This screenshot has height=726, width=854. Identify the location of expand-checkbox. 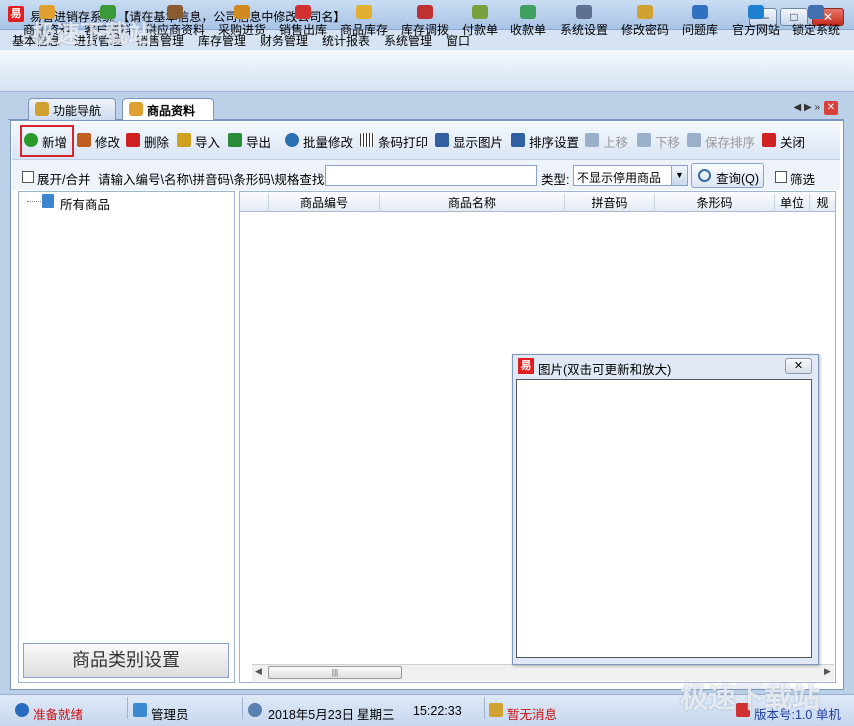
(28, 177).